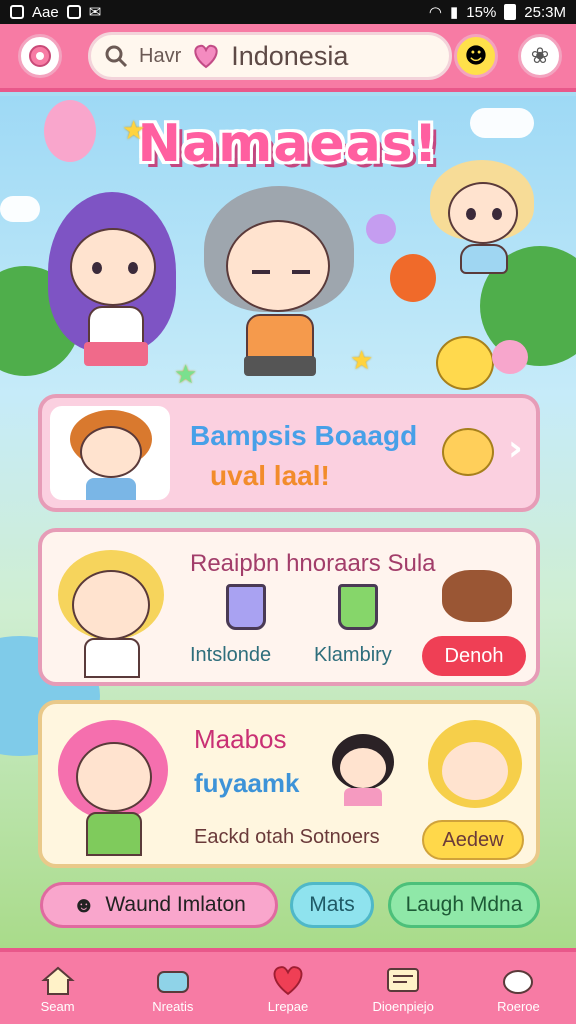  Describe the element at coordinates (17, 12) in the screenshot. I see `gallery-icon` at that location.